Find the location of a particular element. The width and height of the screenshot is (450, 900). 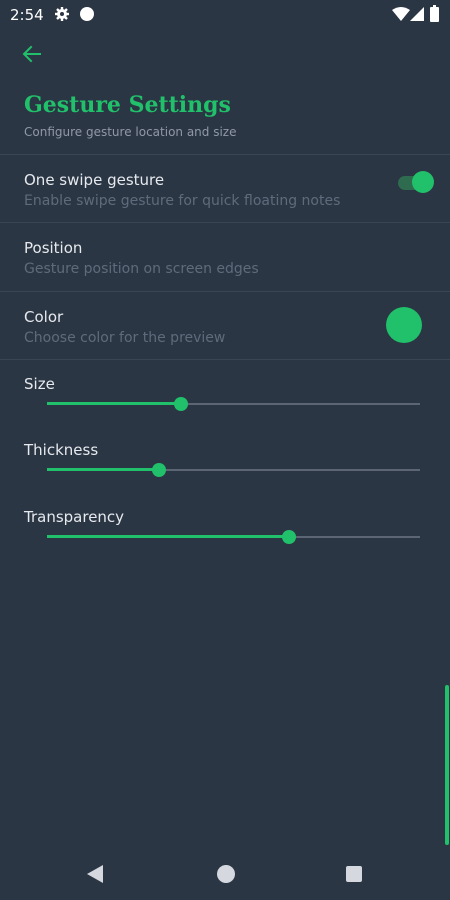

back-arrow-icon is located at coordinates (32, 54).